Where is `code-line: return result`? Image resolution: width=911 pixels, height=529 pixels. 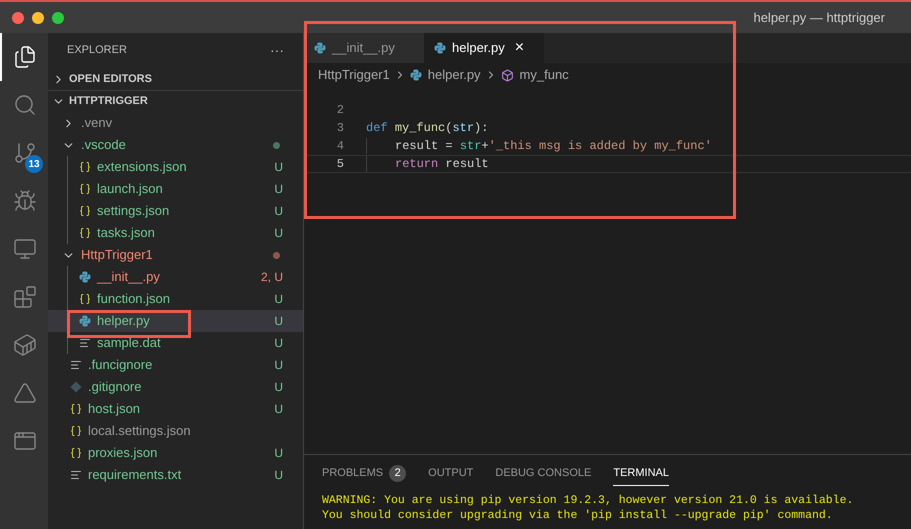
code-line: return result is located at coordinates (442, 164).